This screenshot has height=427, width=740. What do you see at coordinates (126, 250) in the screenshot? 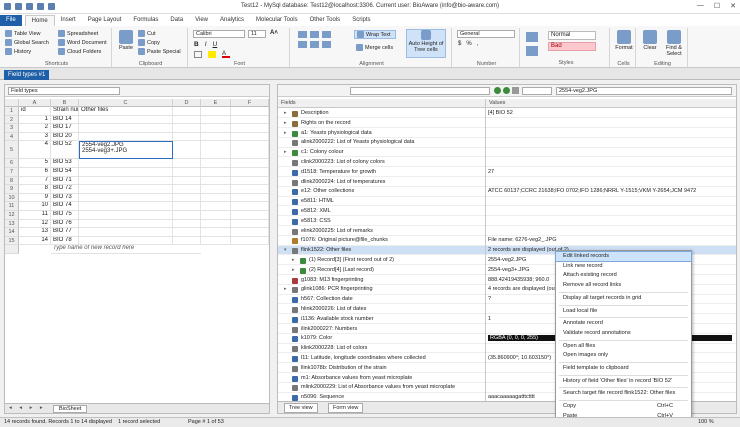
I see `new-record-row: Type name of new record here` at bounding box center [126, 250].